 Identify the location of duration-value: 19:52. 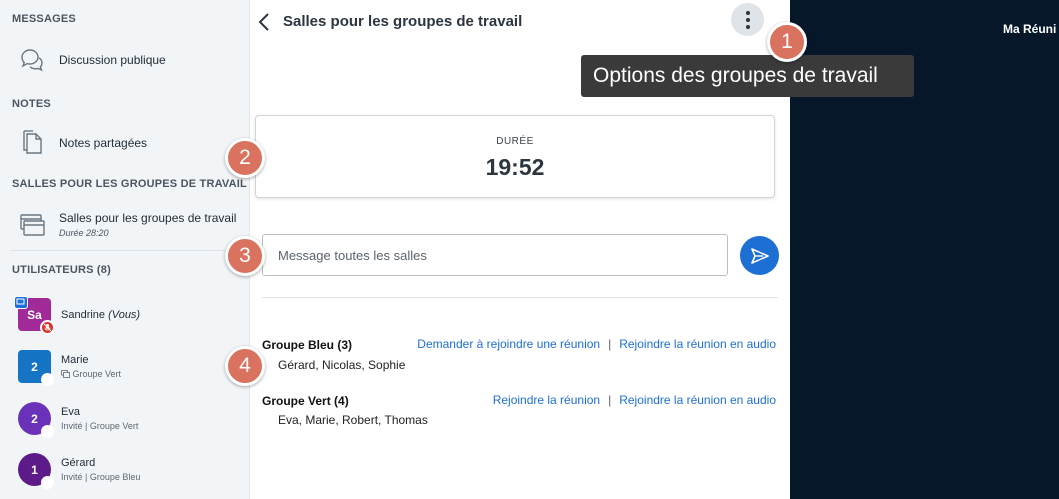
(515, 167).